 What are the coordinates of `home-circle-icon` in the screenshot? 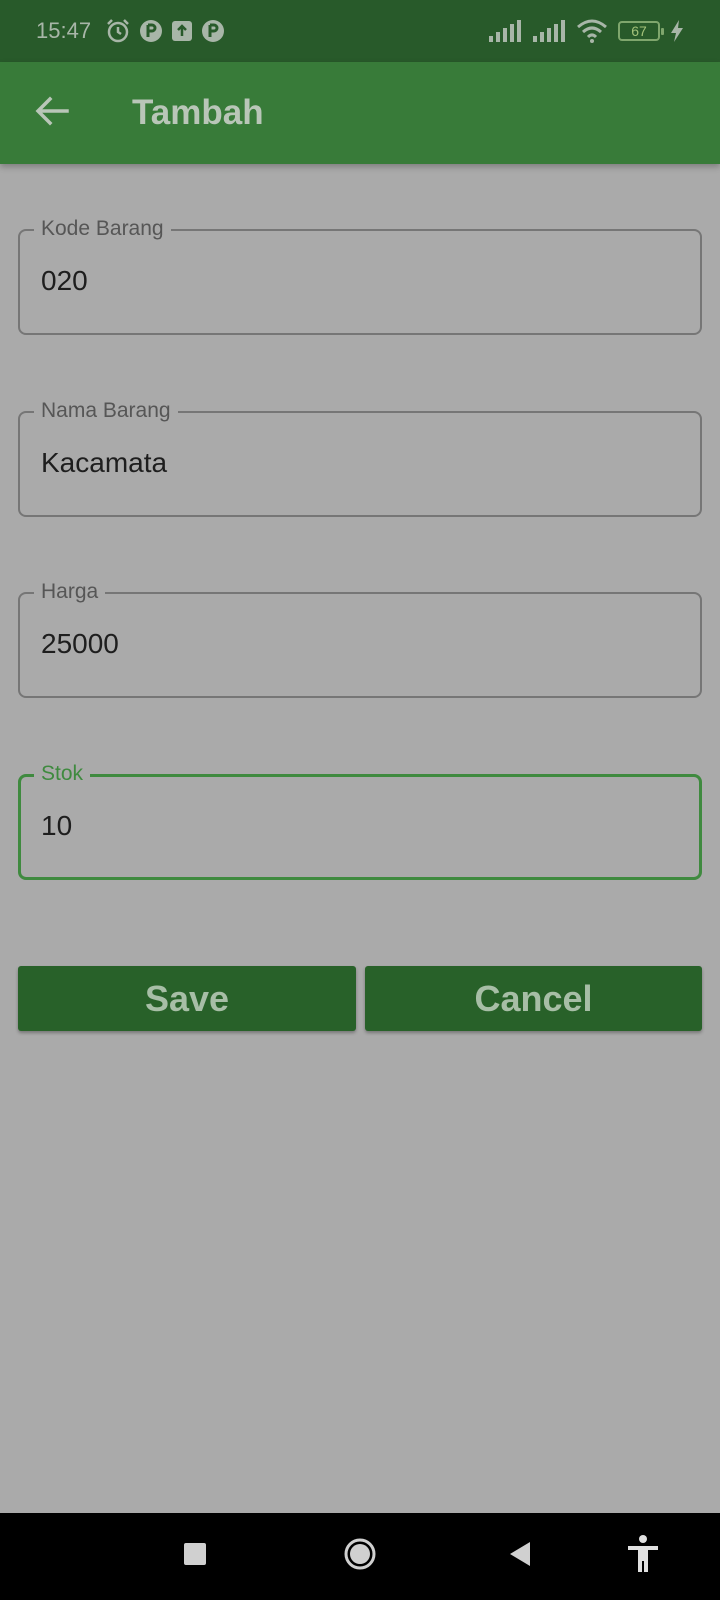 It's located at (360, 1556).